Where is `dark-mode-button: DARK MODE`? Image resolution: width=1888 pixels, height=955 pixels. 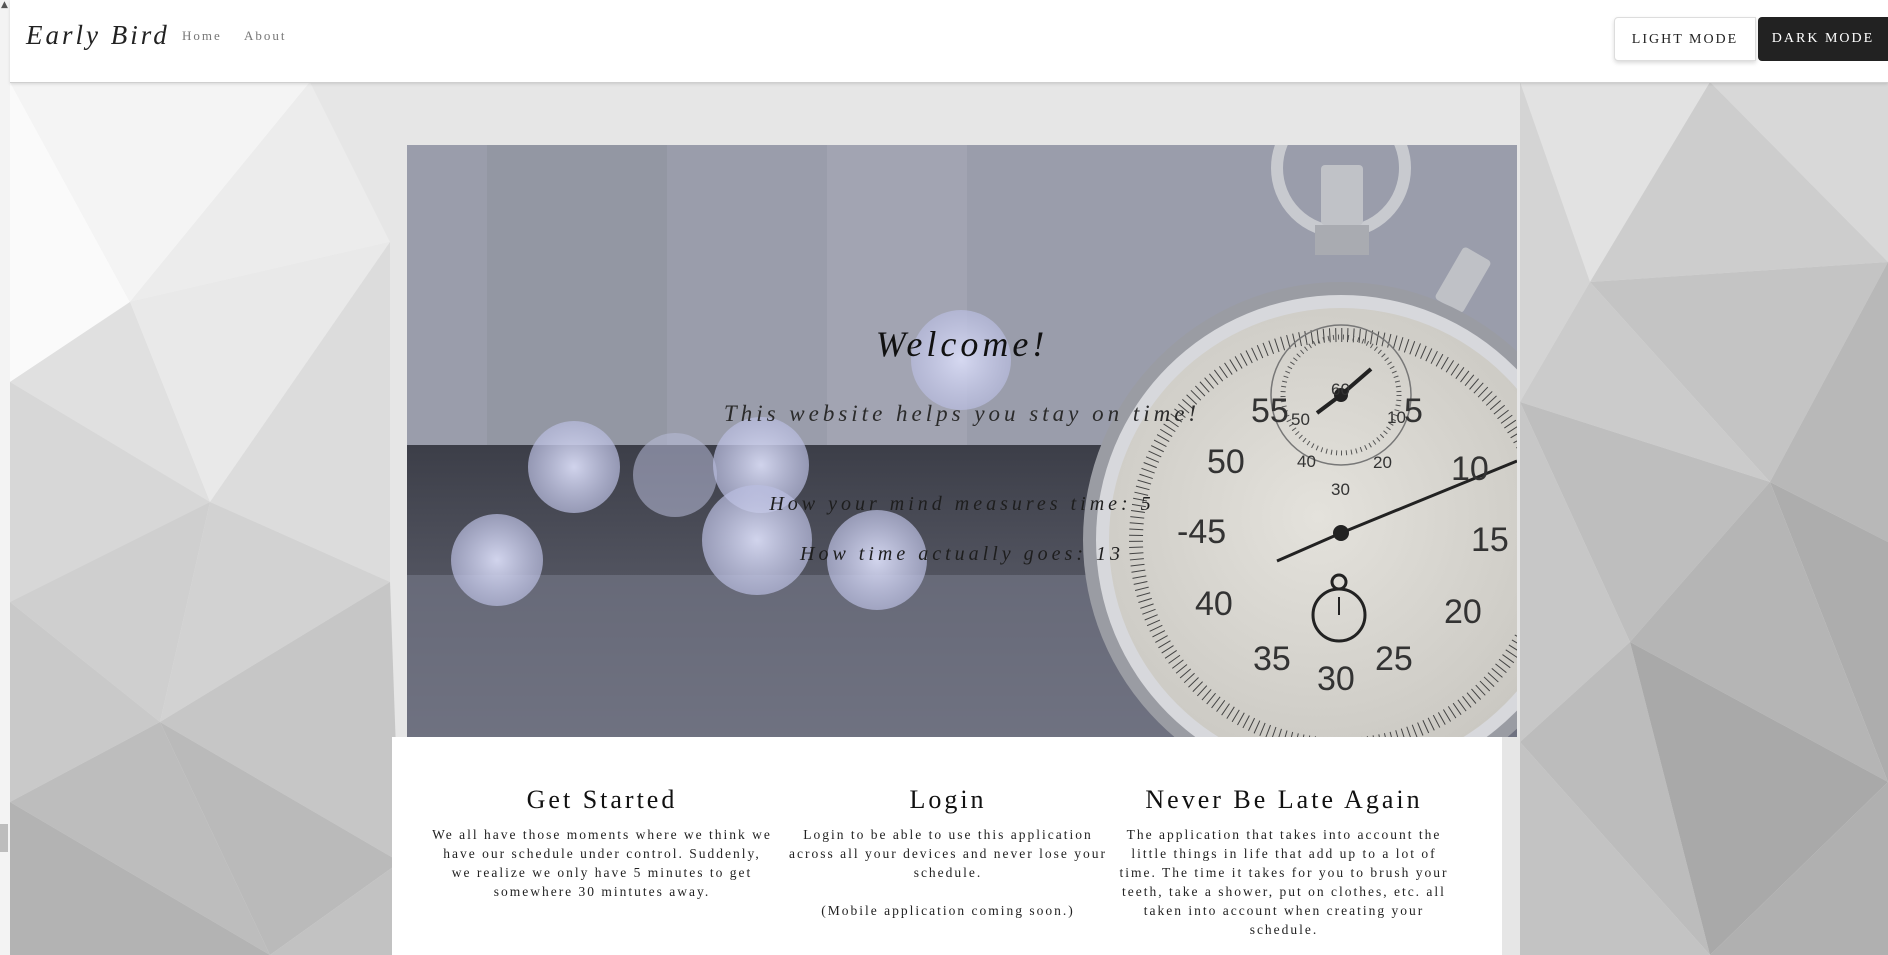 dark-mode-button: DARK MODE is located at coordinates (1823, 39).